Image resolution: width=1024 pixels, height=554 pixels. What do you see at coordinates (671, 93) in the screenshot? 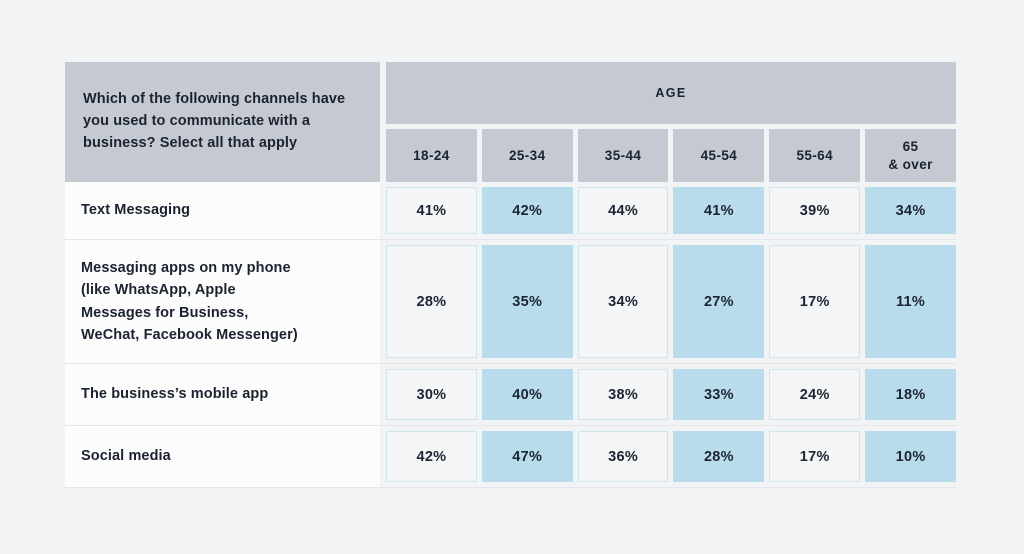
I see `age-group-label: AGE` at bounding box center [671, 93].